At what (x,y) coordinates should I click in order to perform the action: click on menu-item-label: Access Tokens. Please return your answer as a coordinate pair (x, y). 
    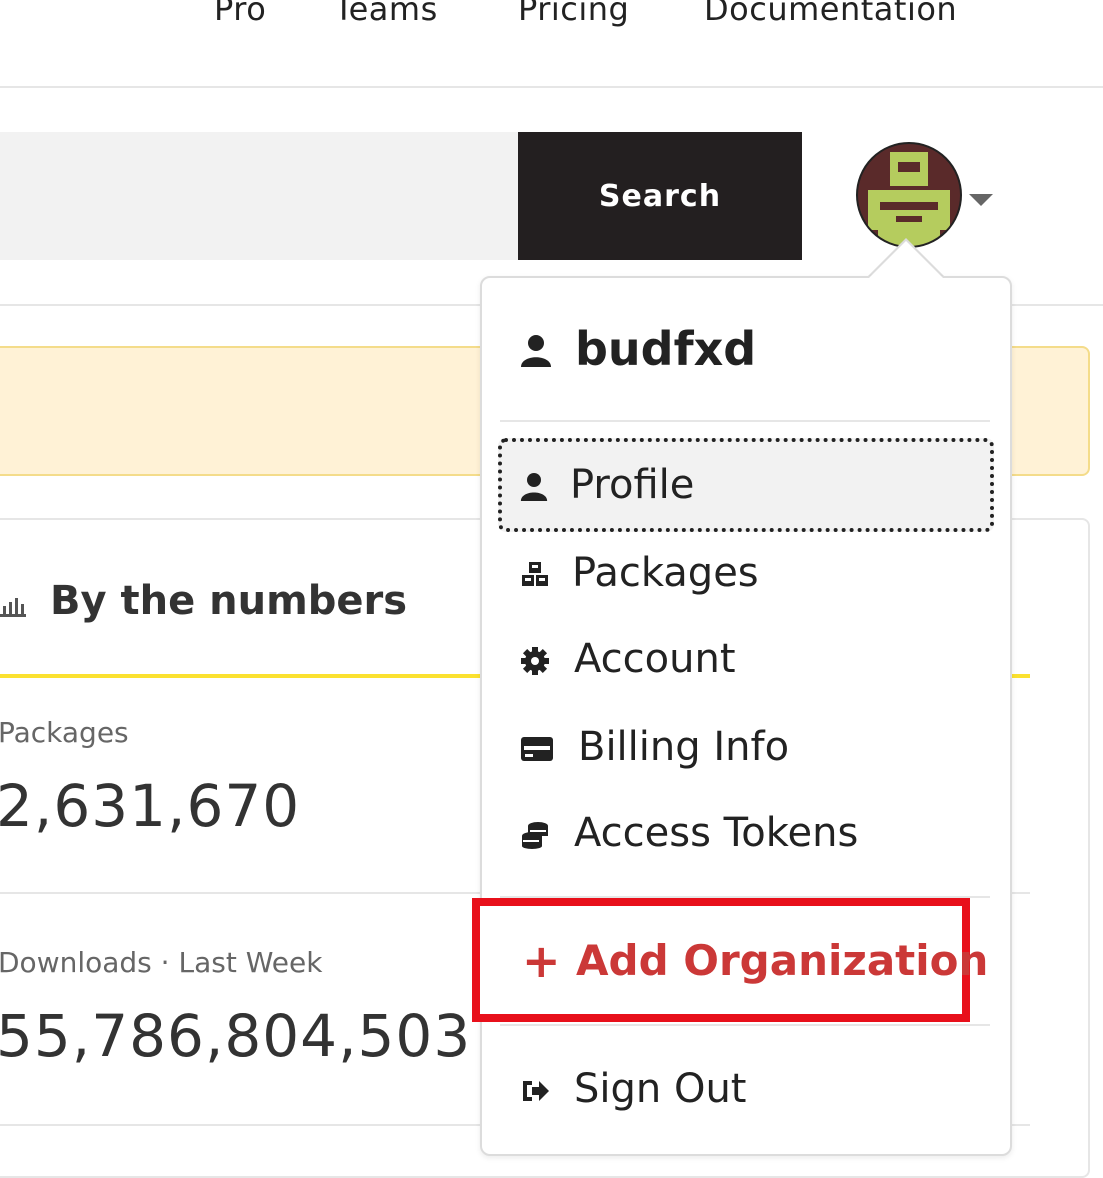
    Looking at the image, I should click on (716, 833).